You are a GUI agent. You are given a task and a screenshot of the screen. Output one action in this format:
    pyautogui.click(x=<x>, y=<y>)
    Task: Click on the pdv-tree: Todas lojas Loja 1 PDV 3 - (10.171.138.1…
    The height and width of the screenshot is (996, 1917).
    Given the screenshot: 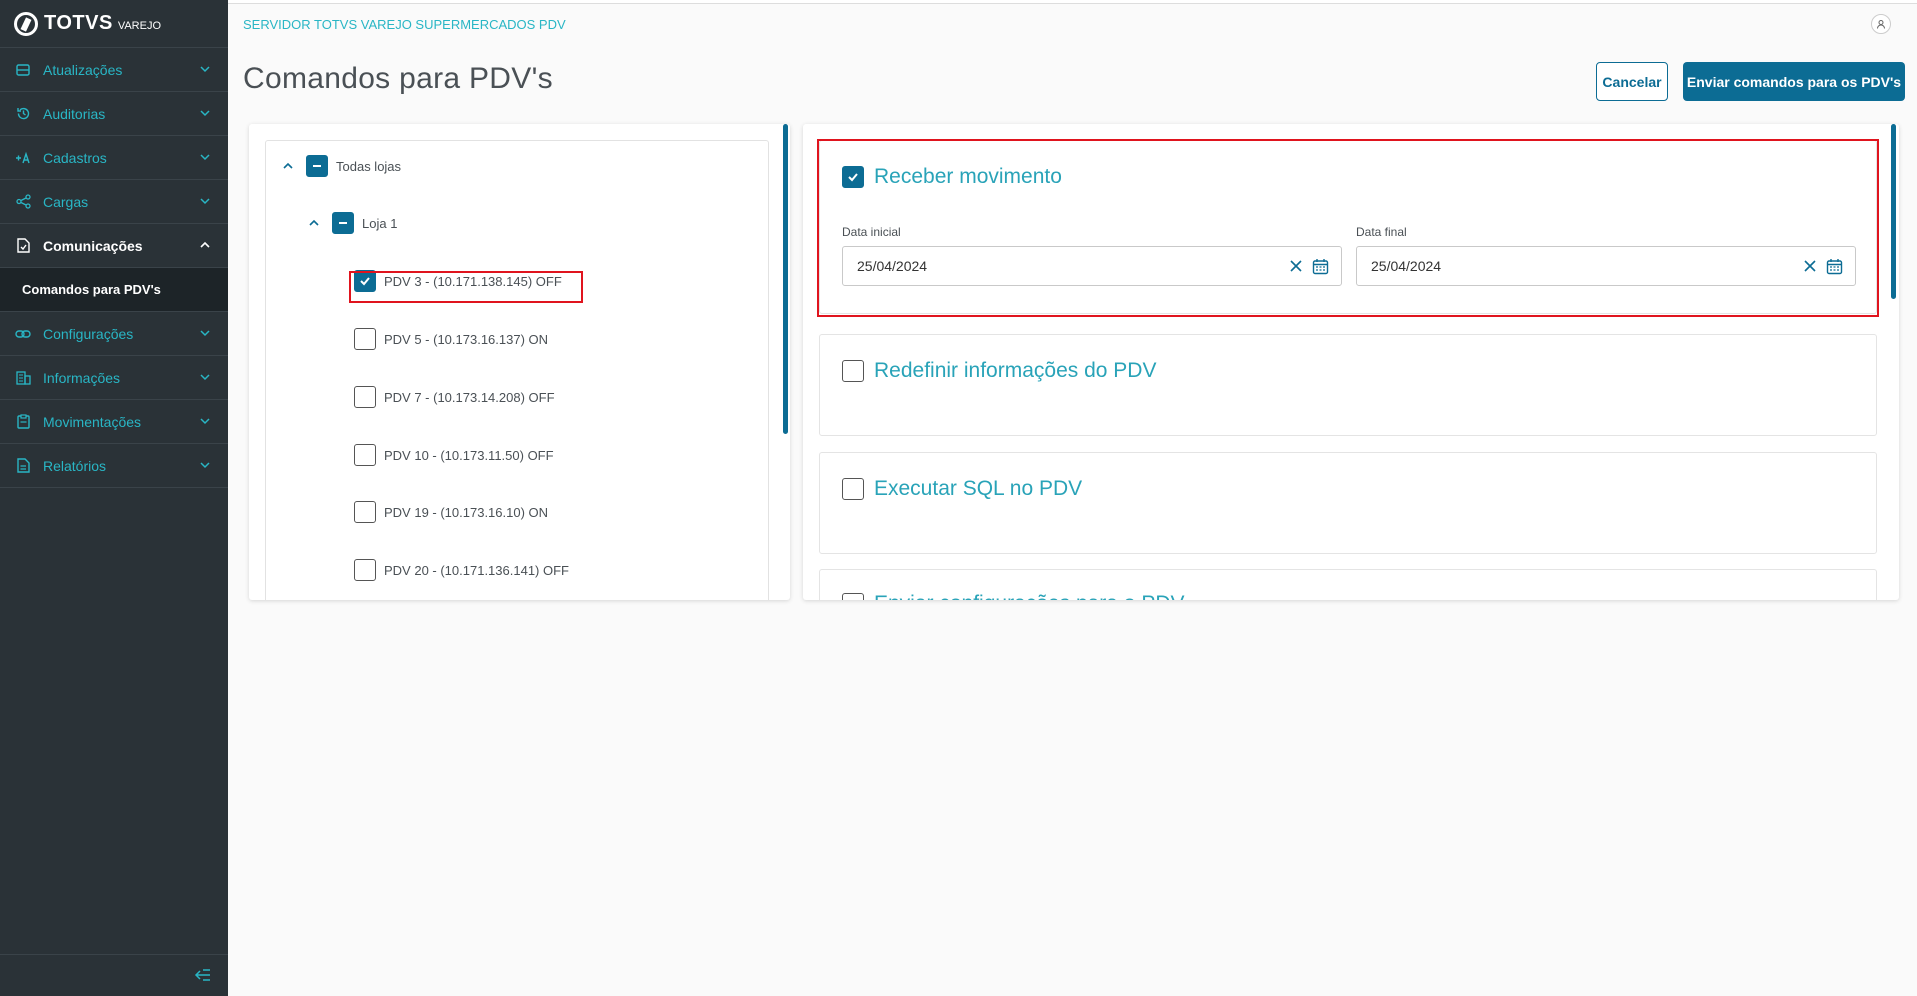 What is the action you would take?
    pyautogui.click(x=517, y=370)
    